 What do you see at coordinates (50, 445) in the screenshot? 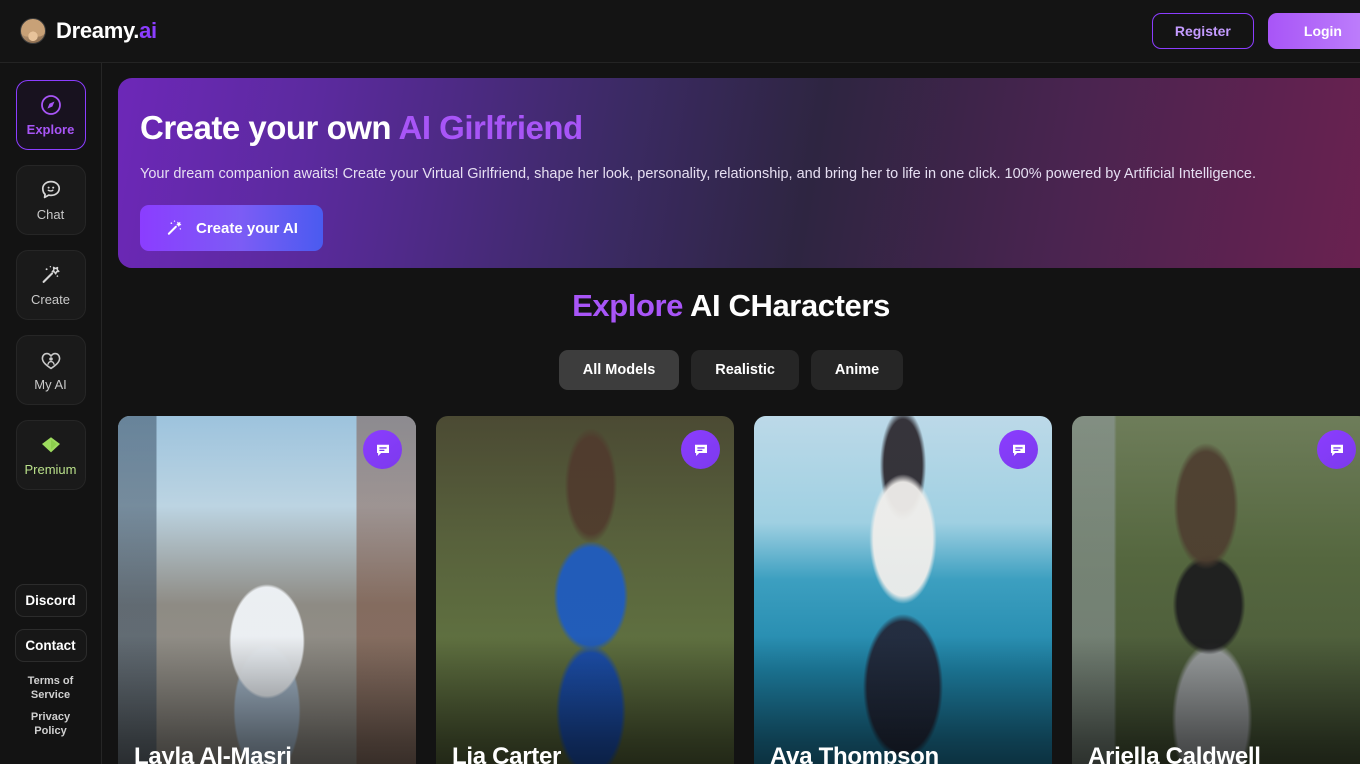
I see `diamond-icon` at bounding box center [50, 445].